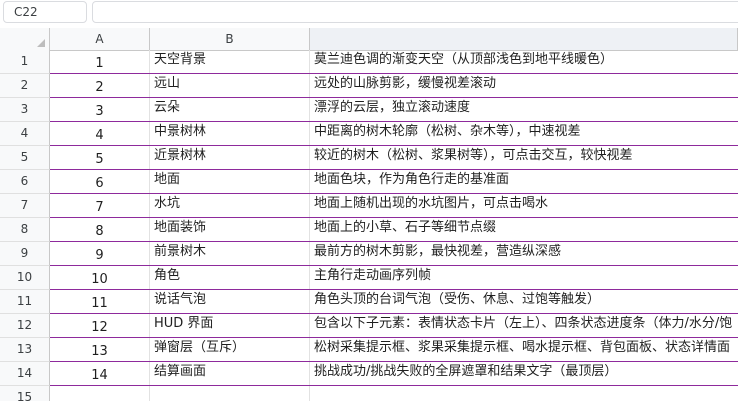 The image size is (738, 401). I want to click on row-header: 12, so click(25, 326).